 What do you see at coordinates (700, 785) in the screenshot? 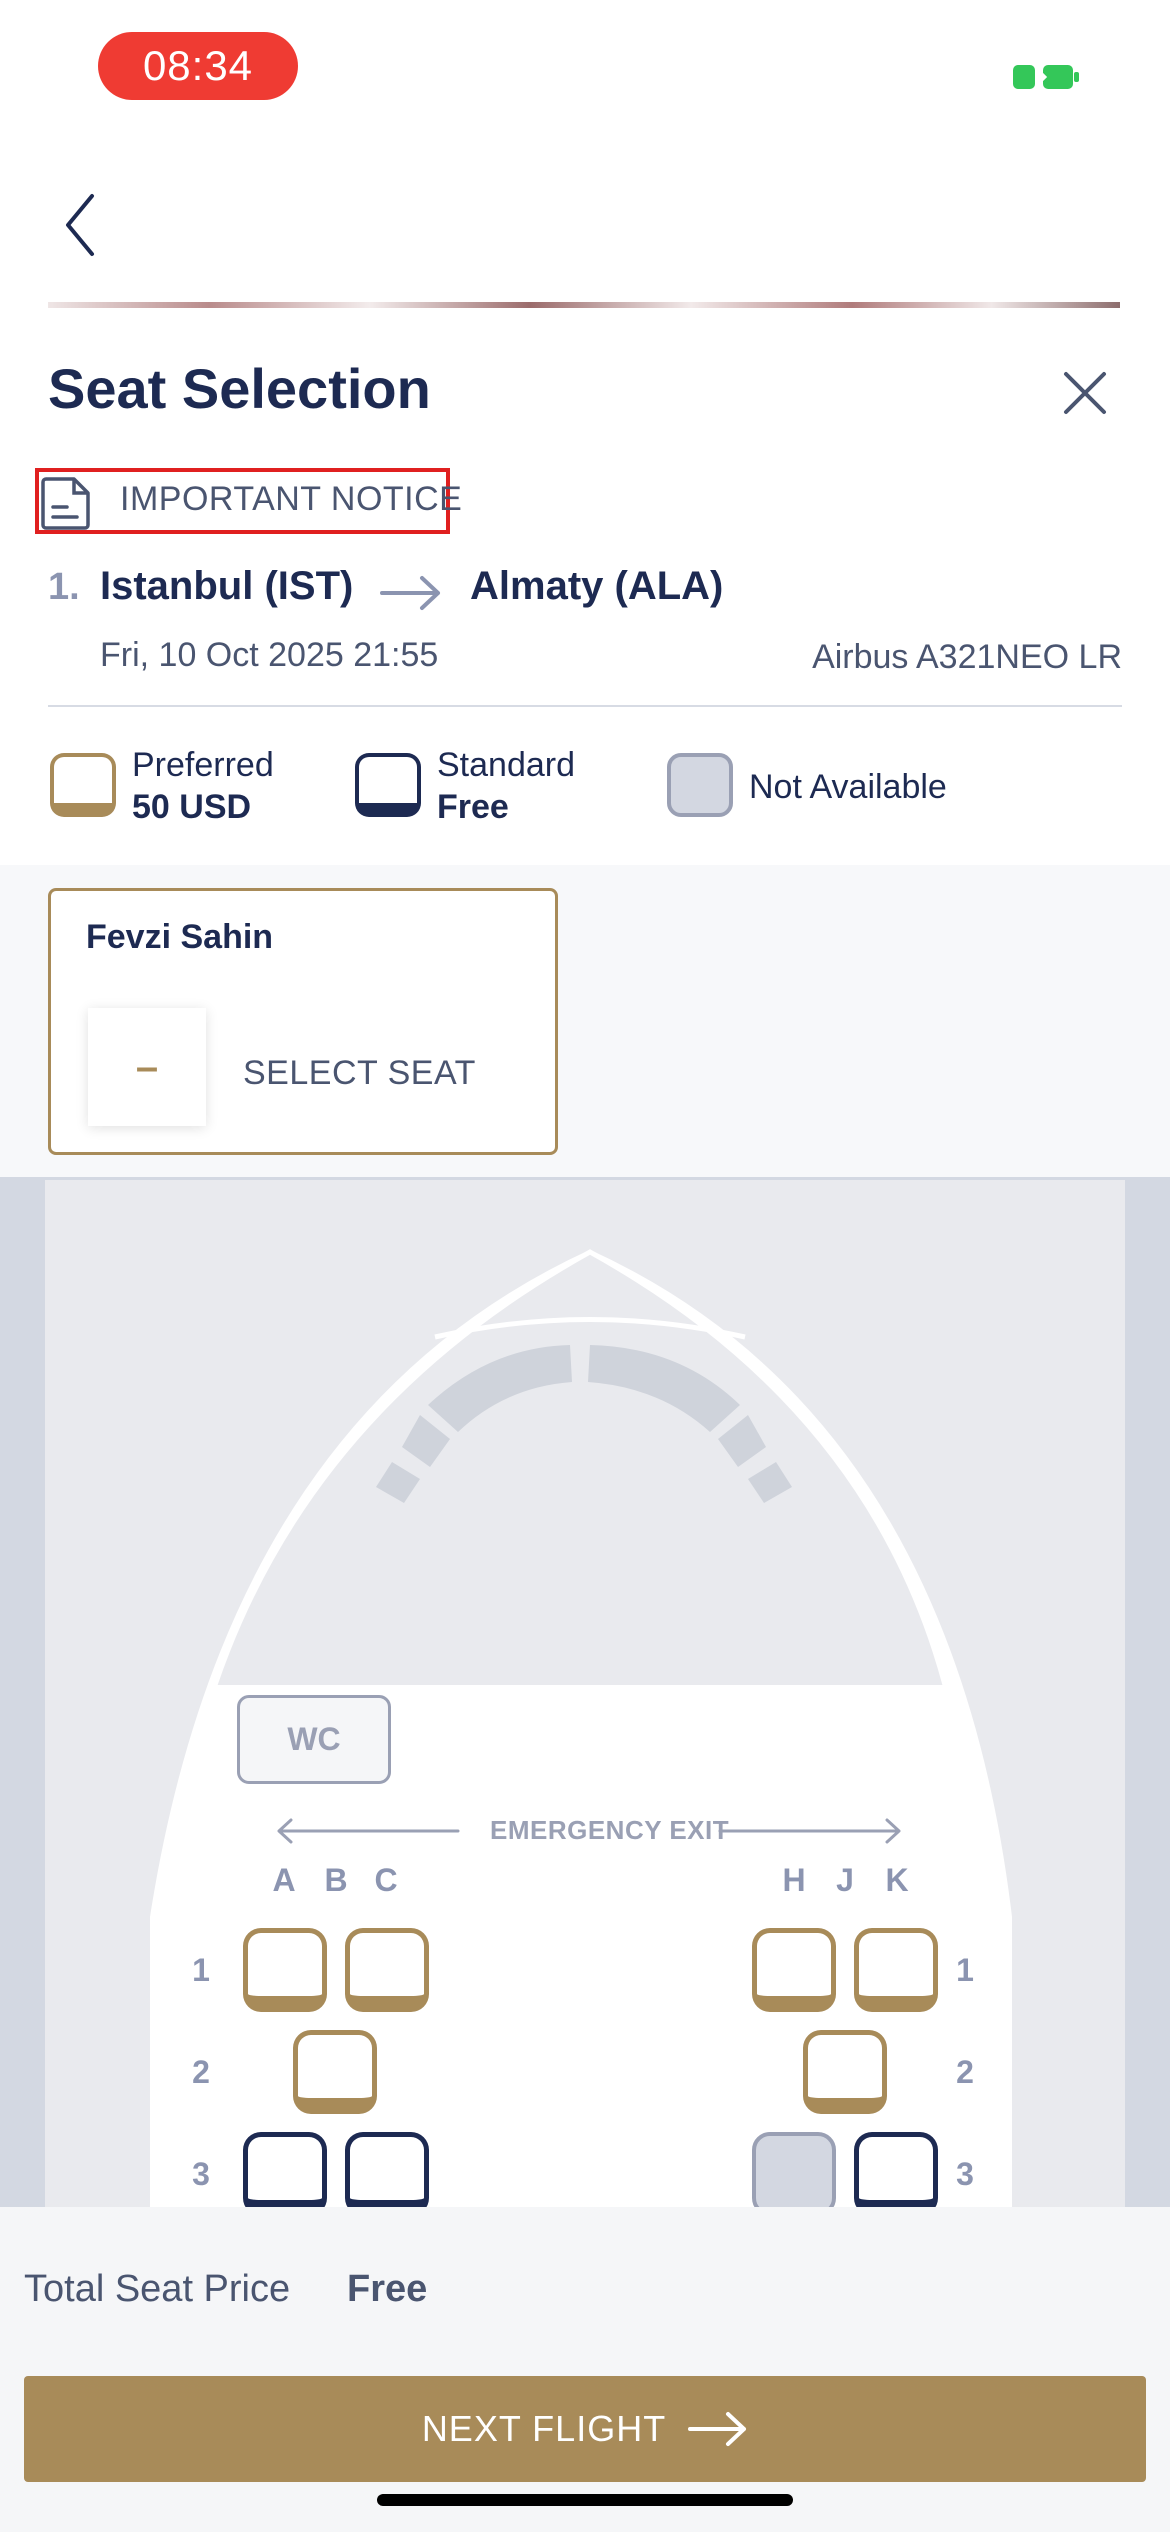
I see `legend-unavailable-seat-icon` at bounding box center [700, 785].